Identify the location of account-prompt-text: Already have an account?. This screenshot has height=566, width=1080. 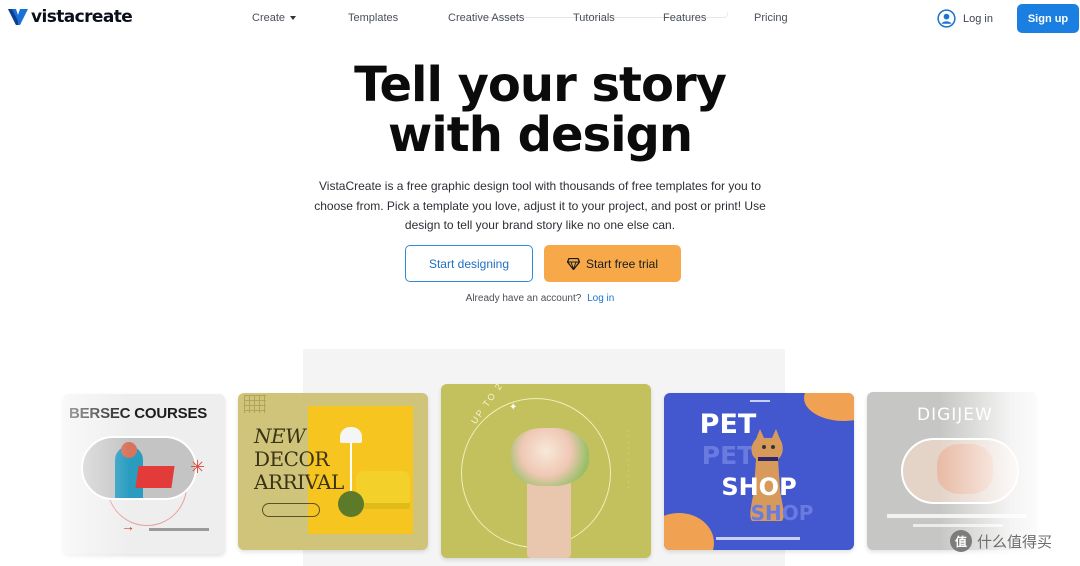
(523, 298).